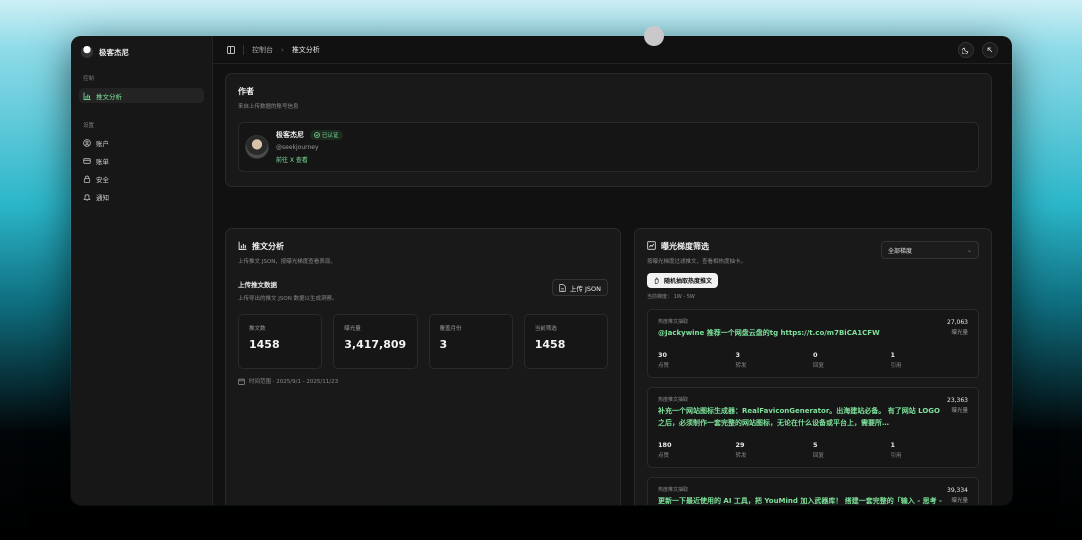 Image resolution: width=1082 pixels, height=540 pixels. I want to click on tweet-views: 27,063 曝光量, so click(957, 327).